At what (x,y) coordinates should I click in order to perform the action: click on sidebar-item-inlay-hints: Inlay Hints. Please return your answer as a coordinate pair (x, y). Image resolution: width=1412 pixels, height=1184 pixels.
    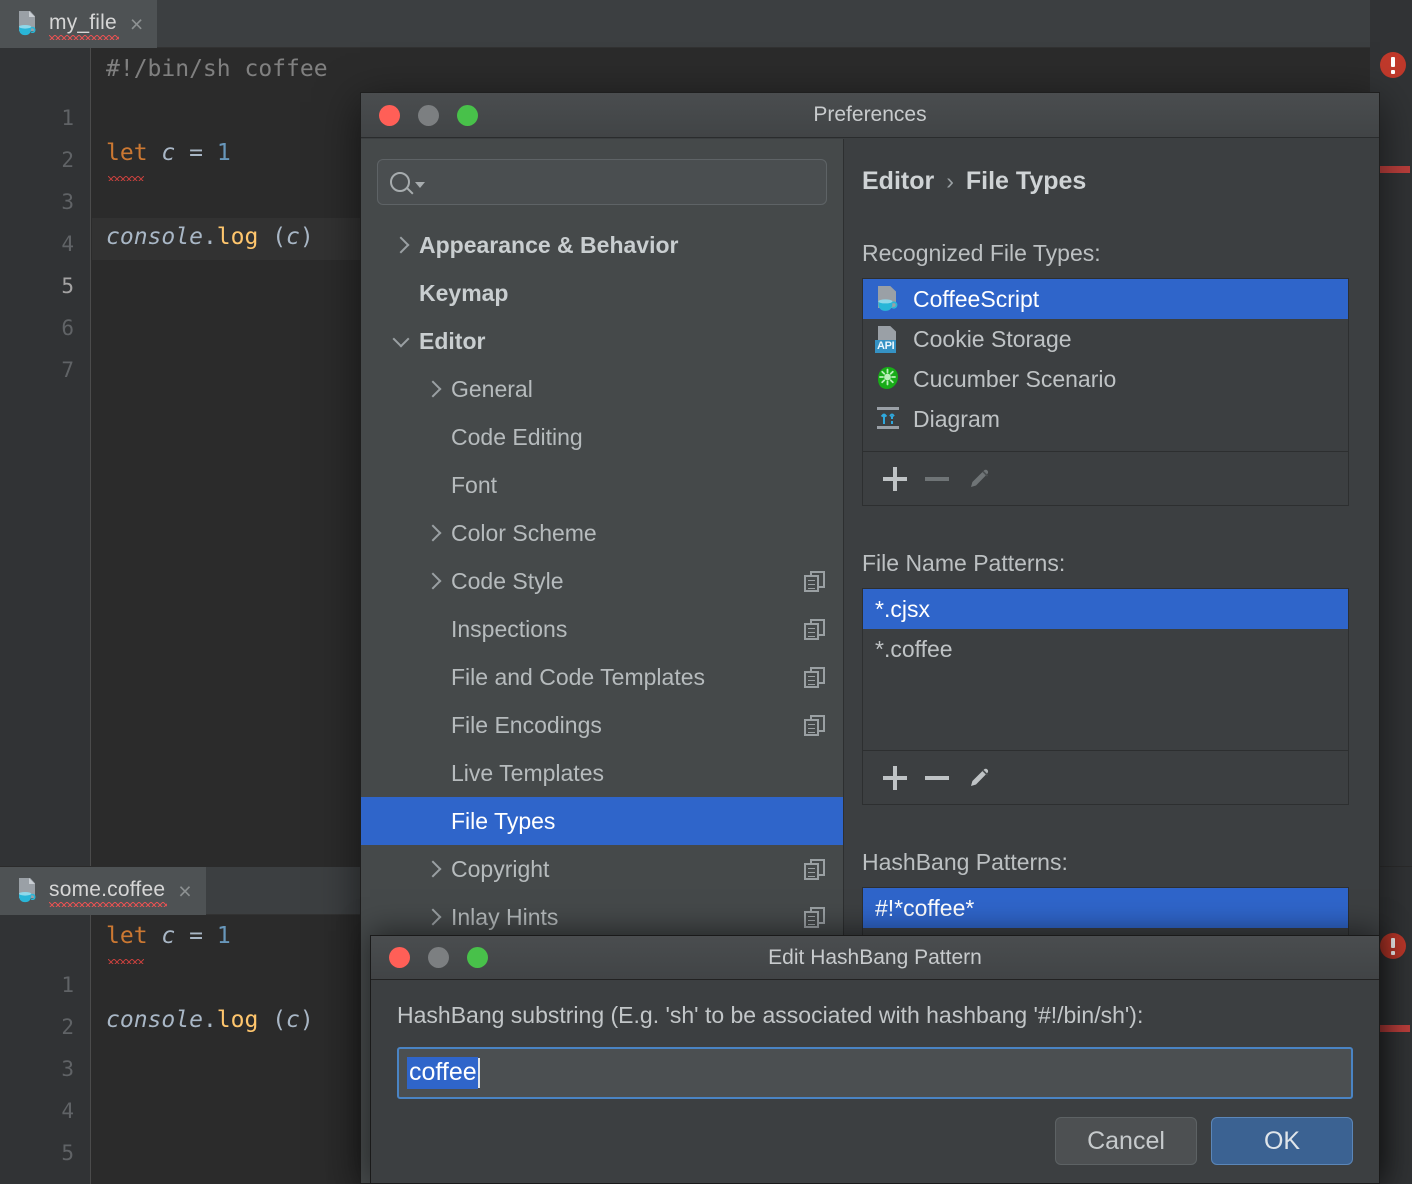
    Looking at the image, I should click on (602, 917).